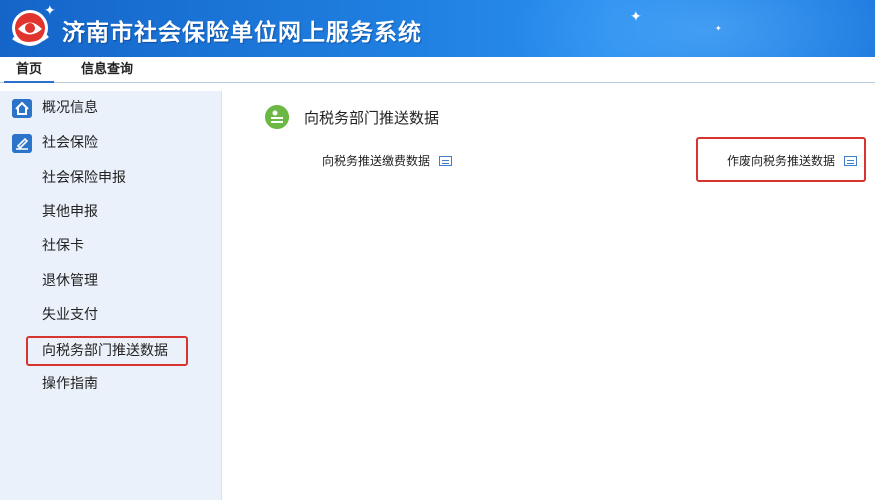 This screenshot has width=875, height=500. I want to click on void-push-data-link: 作废向税务推送数据, so click(792, 161).